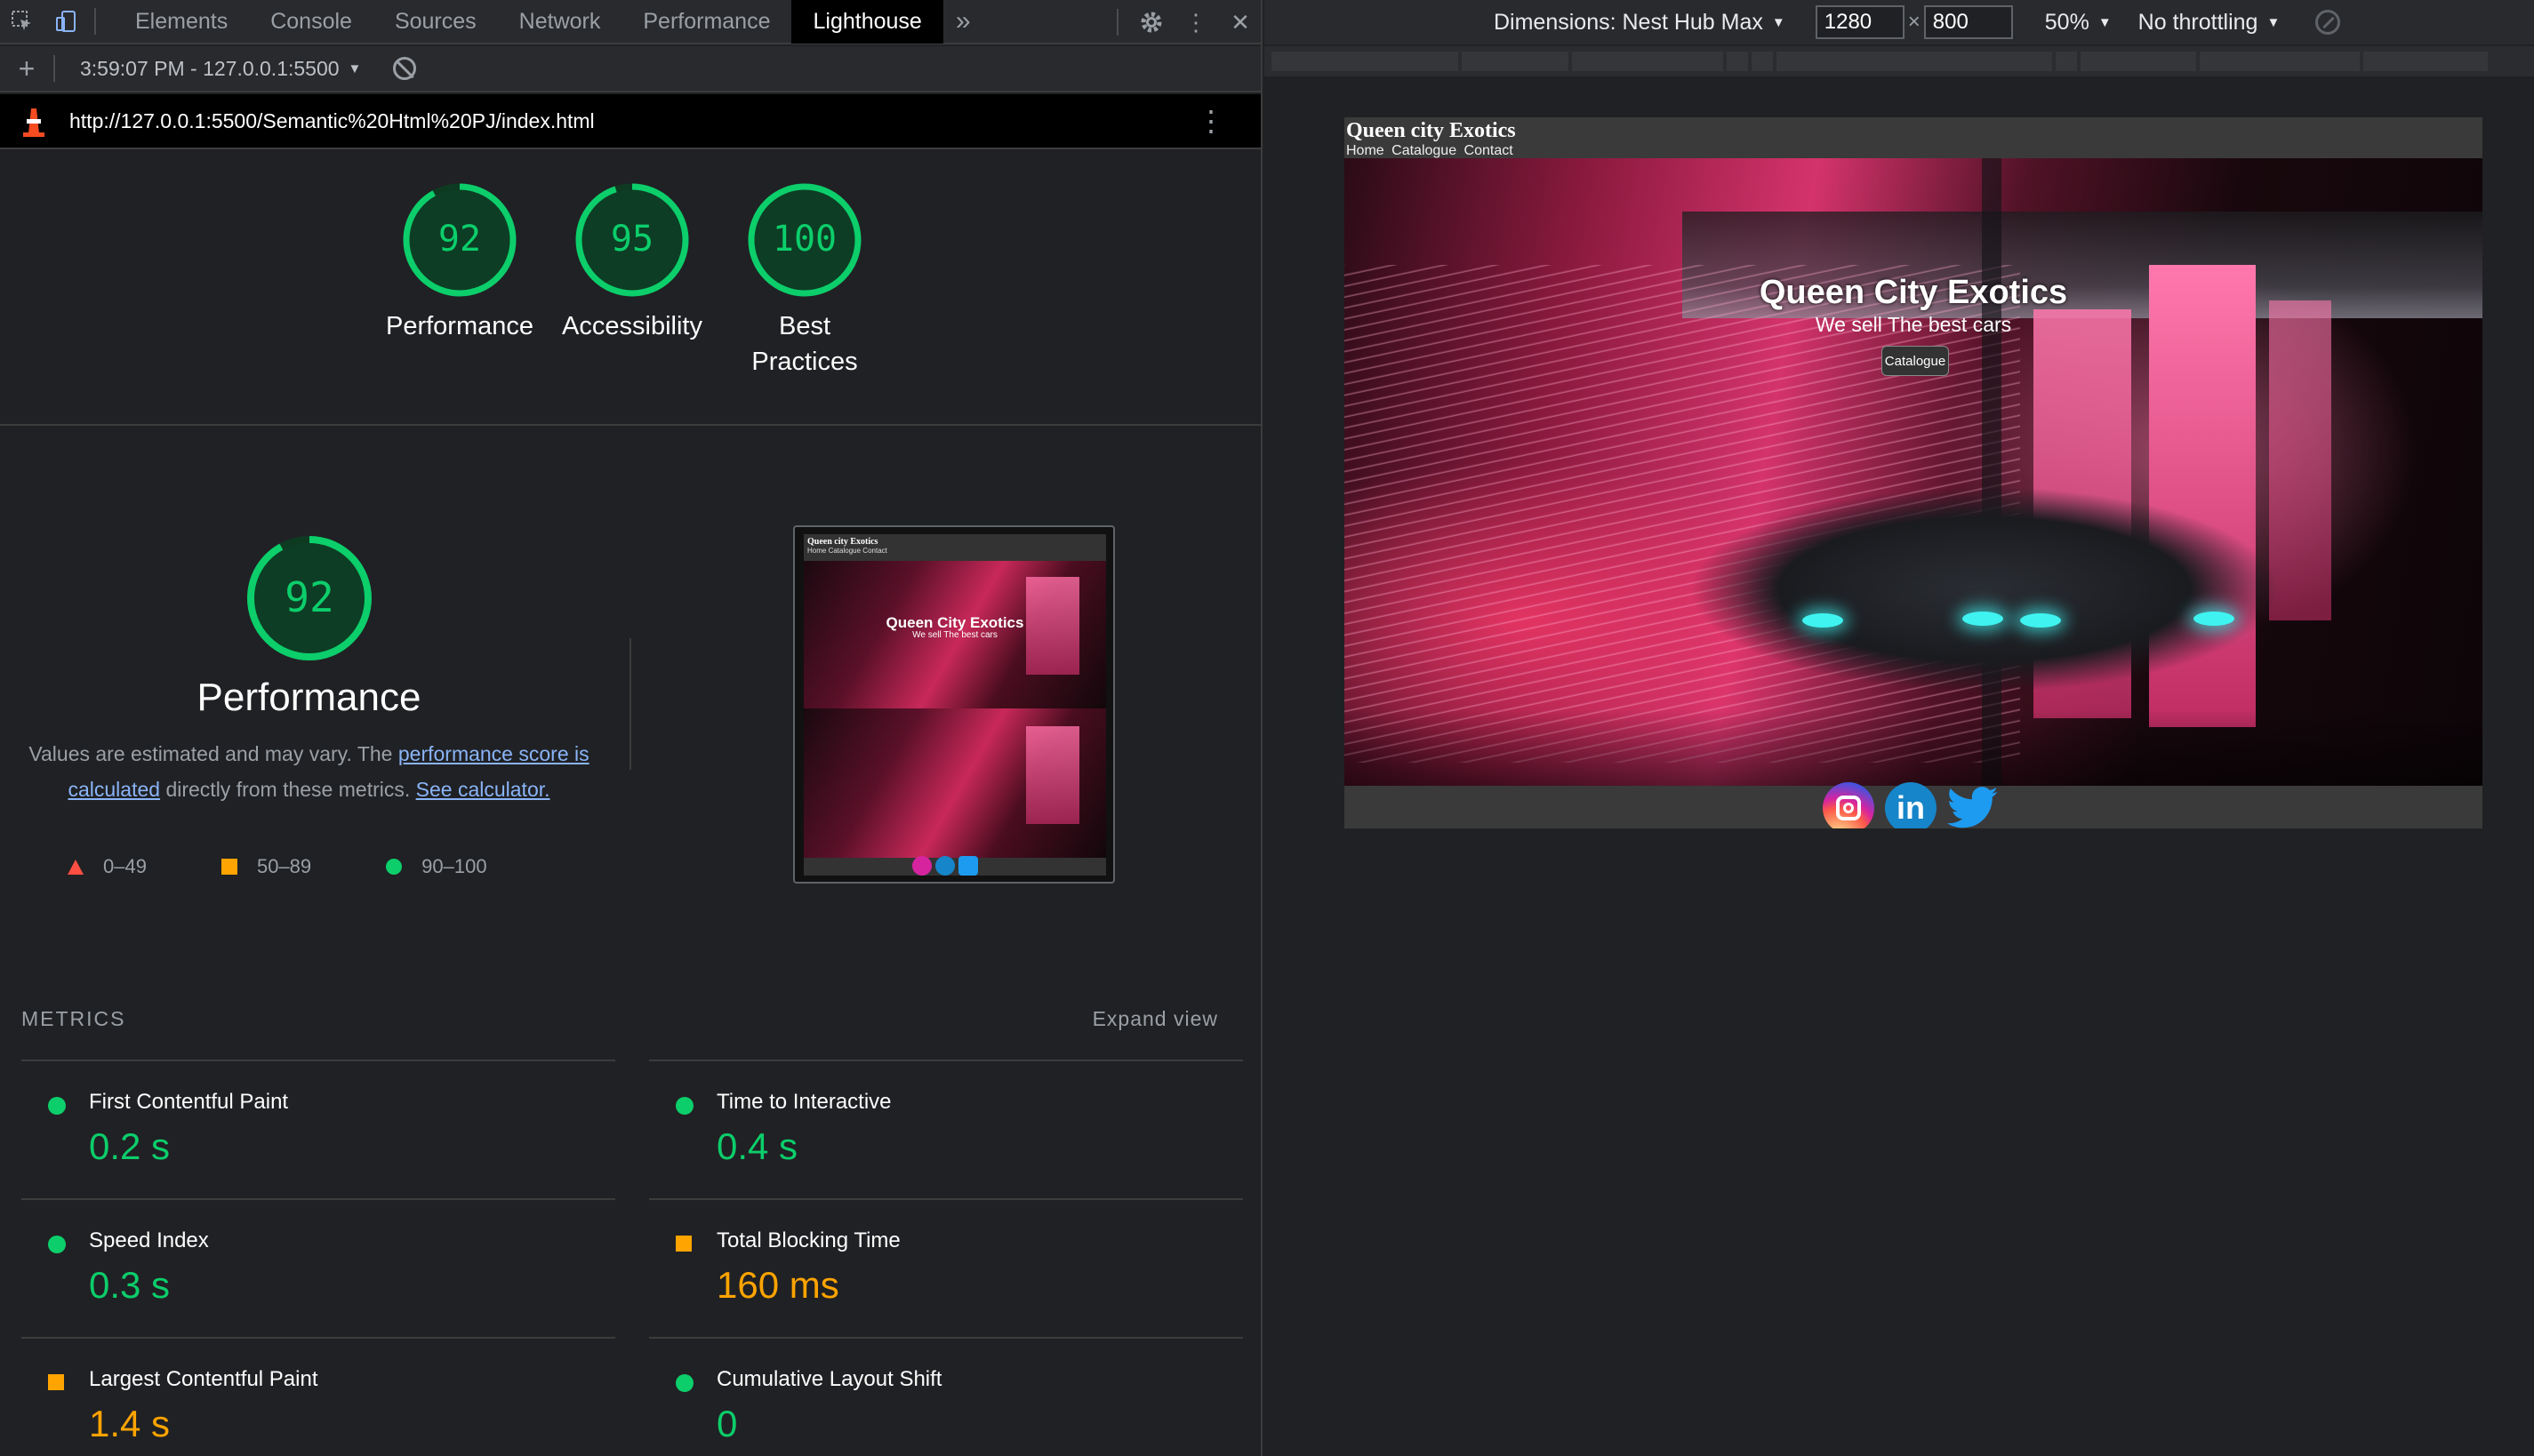 The width and height of the screenshot is (2534, 1456). I want to click on square-icon, so click(229, 867).